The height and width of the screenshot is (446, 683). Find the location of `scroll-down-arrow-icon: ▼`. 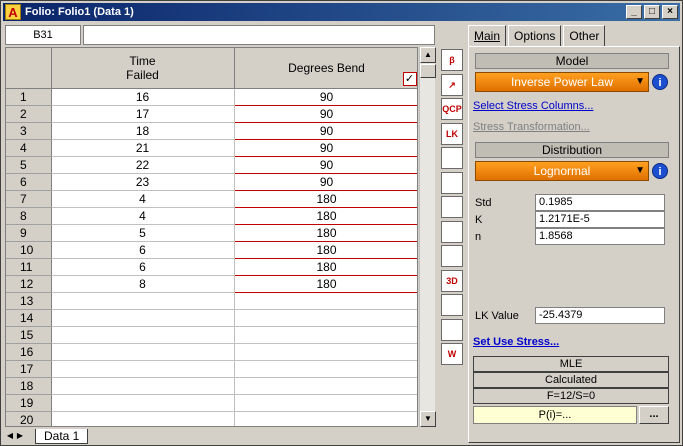

scroll-down-arrow-icon: ▼ is located at coordinates (428, 419).